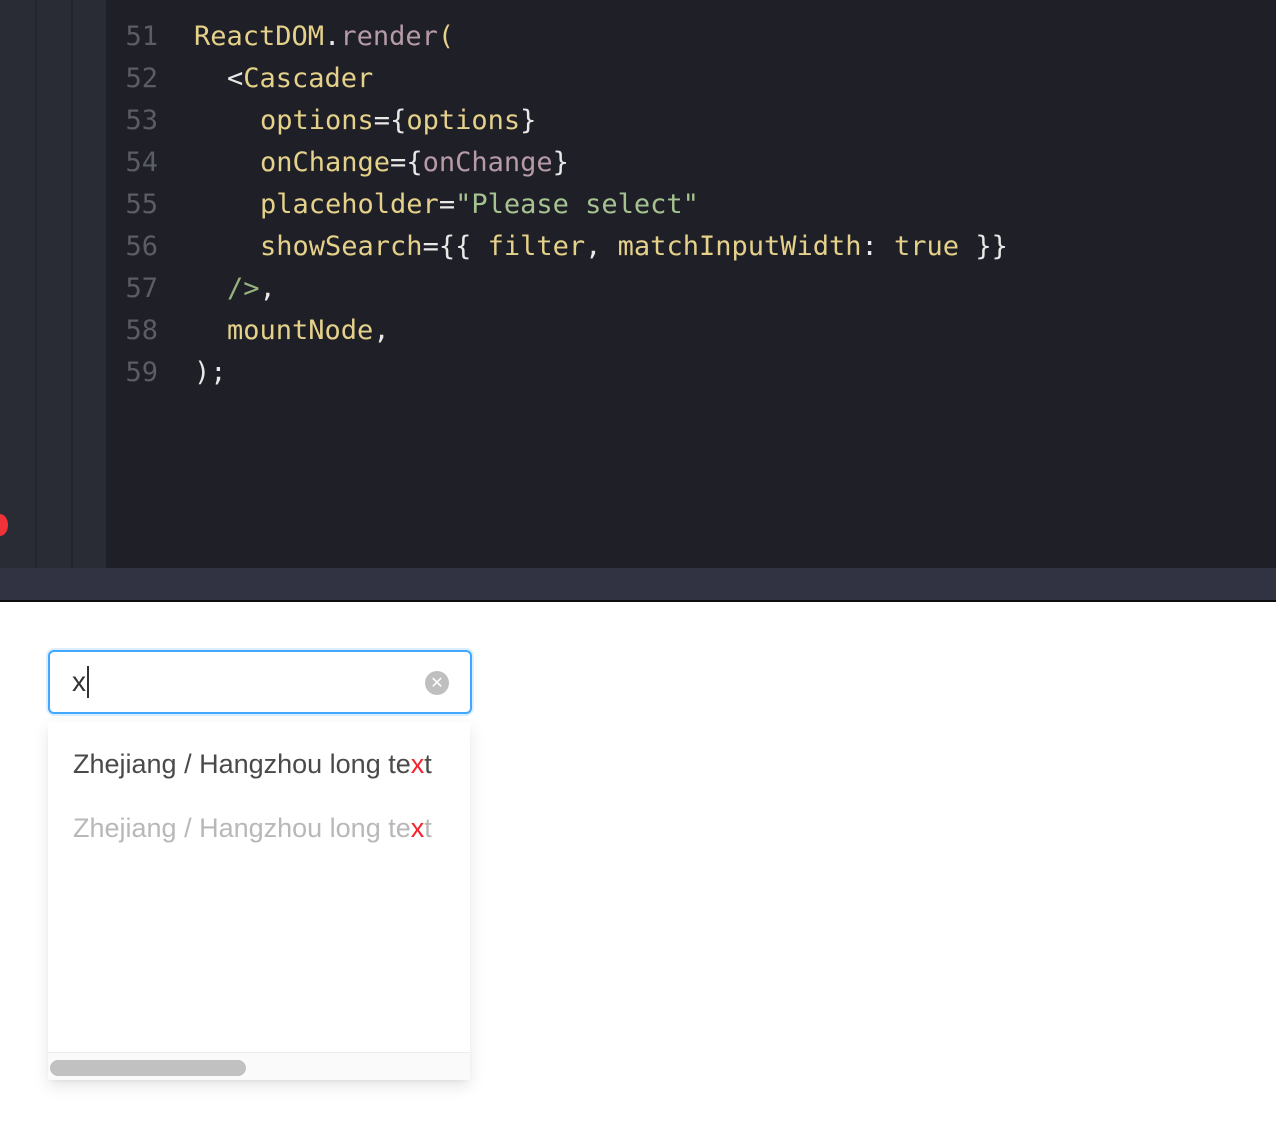  I want to click on editor-status-bar, so click(638, 585).